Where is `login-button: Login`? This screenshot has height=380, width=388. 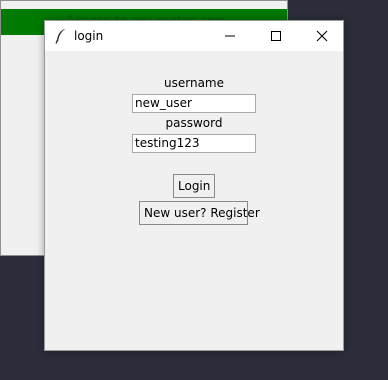 login-button: Login is located at coordinates (194, 186).